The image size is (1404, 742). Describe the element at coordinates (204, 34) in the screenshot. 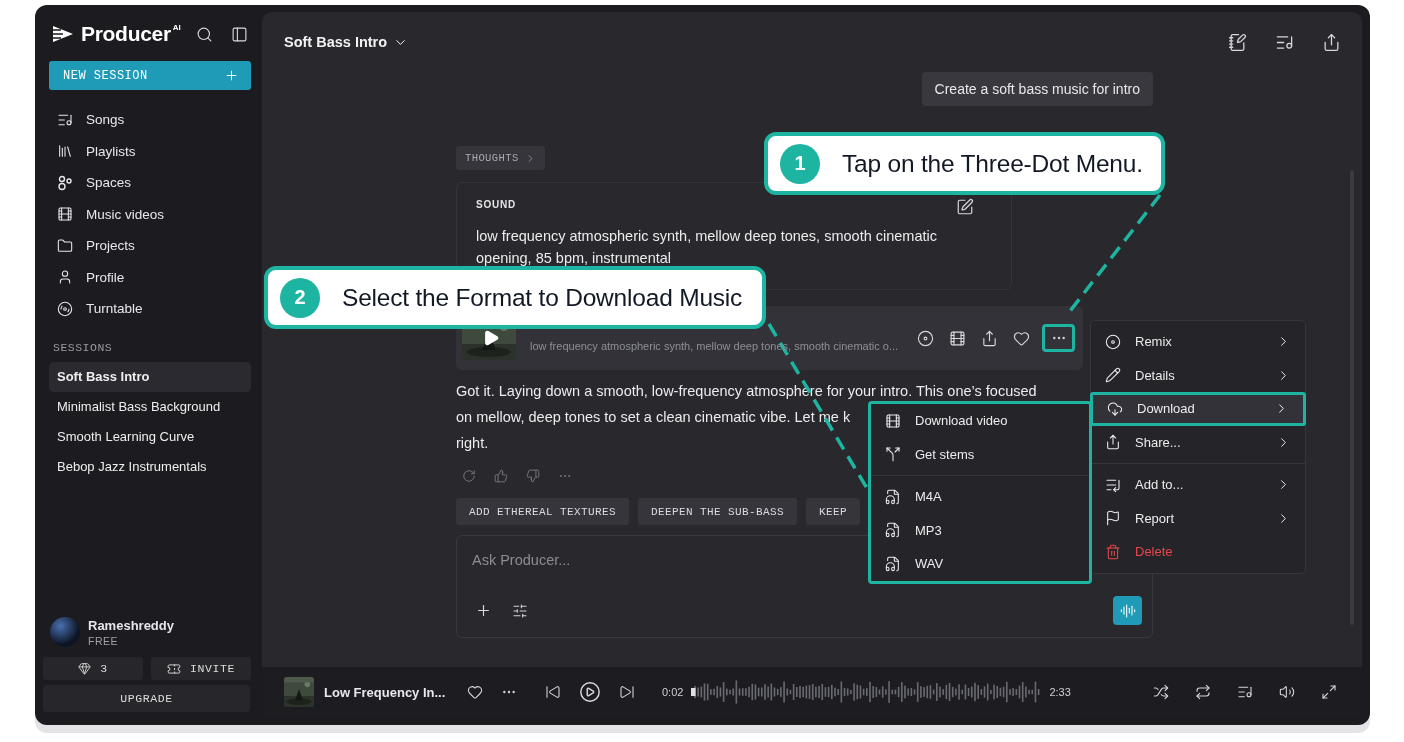

I see `search-icon` at that location.